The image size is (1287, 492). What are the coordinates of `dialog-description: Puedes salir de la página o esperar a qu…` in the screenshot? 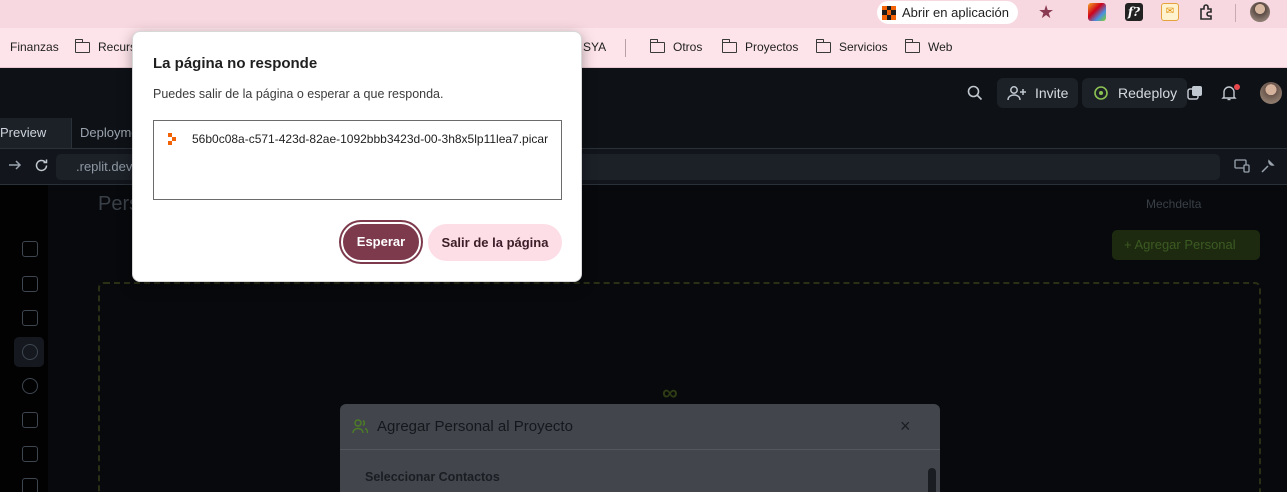 It's located at (298, 94).